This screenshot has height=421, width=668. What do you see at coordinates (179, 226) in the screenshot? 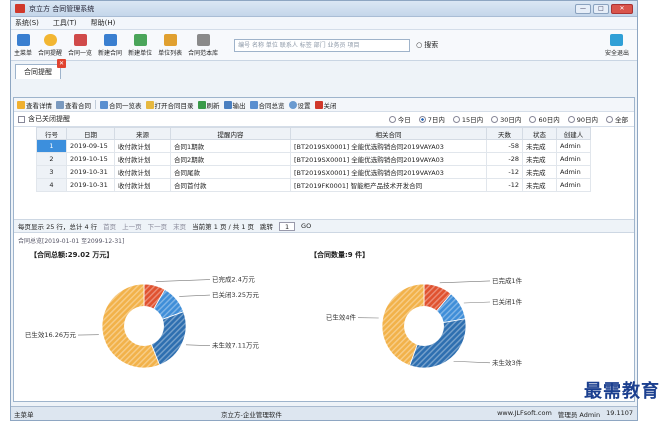
I see `last-page-button: 末页` at bounding box center [179, 226].